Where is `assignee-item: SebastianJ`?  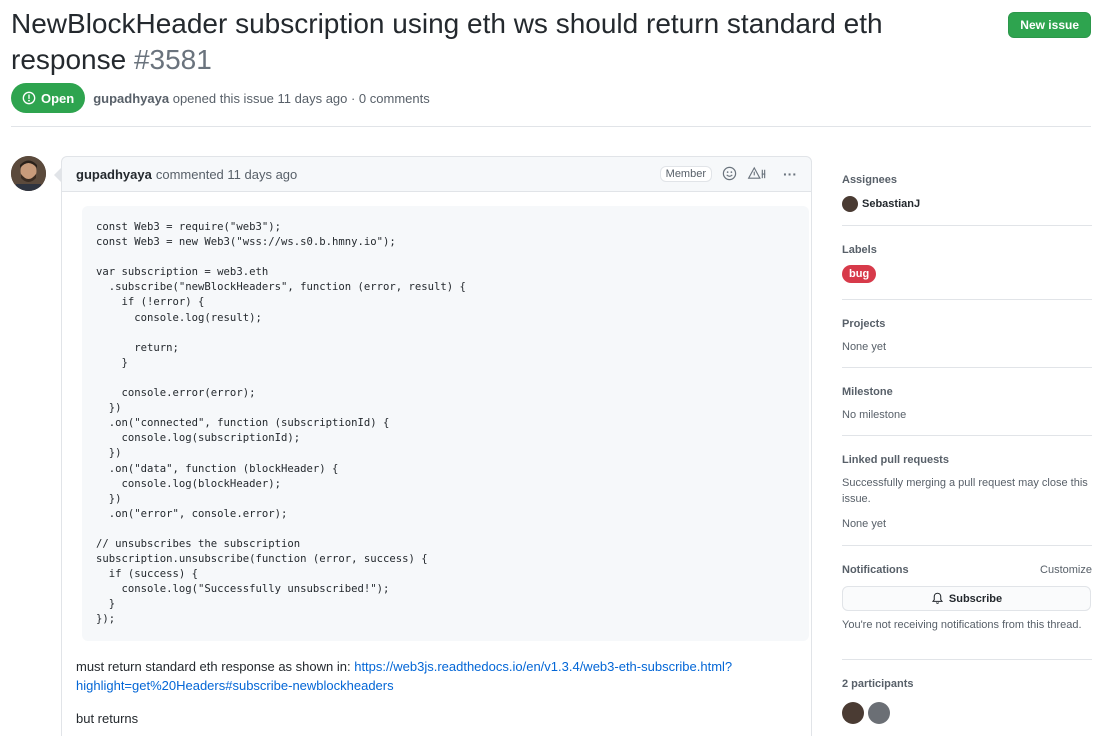 assignee-item: SebastianJ is located at coordinates (967, 204).